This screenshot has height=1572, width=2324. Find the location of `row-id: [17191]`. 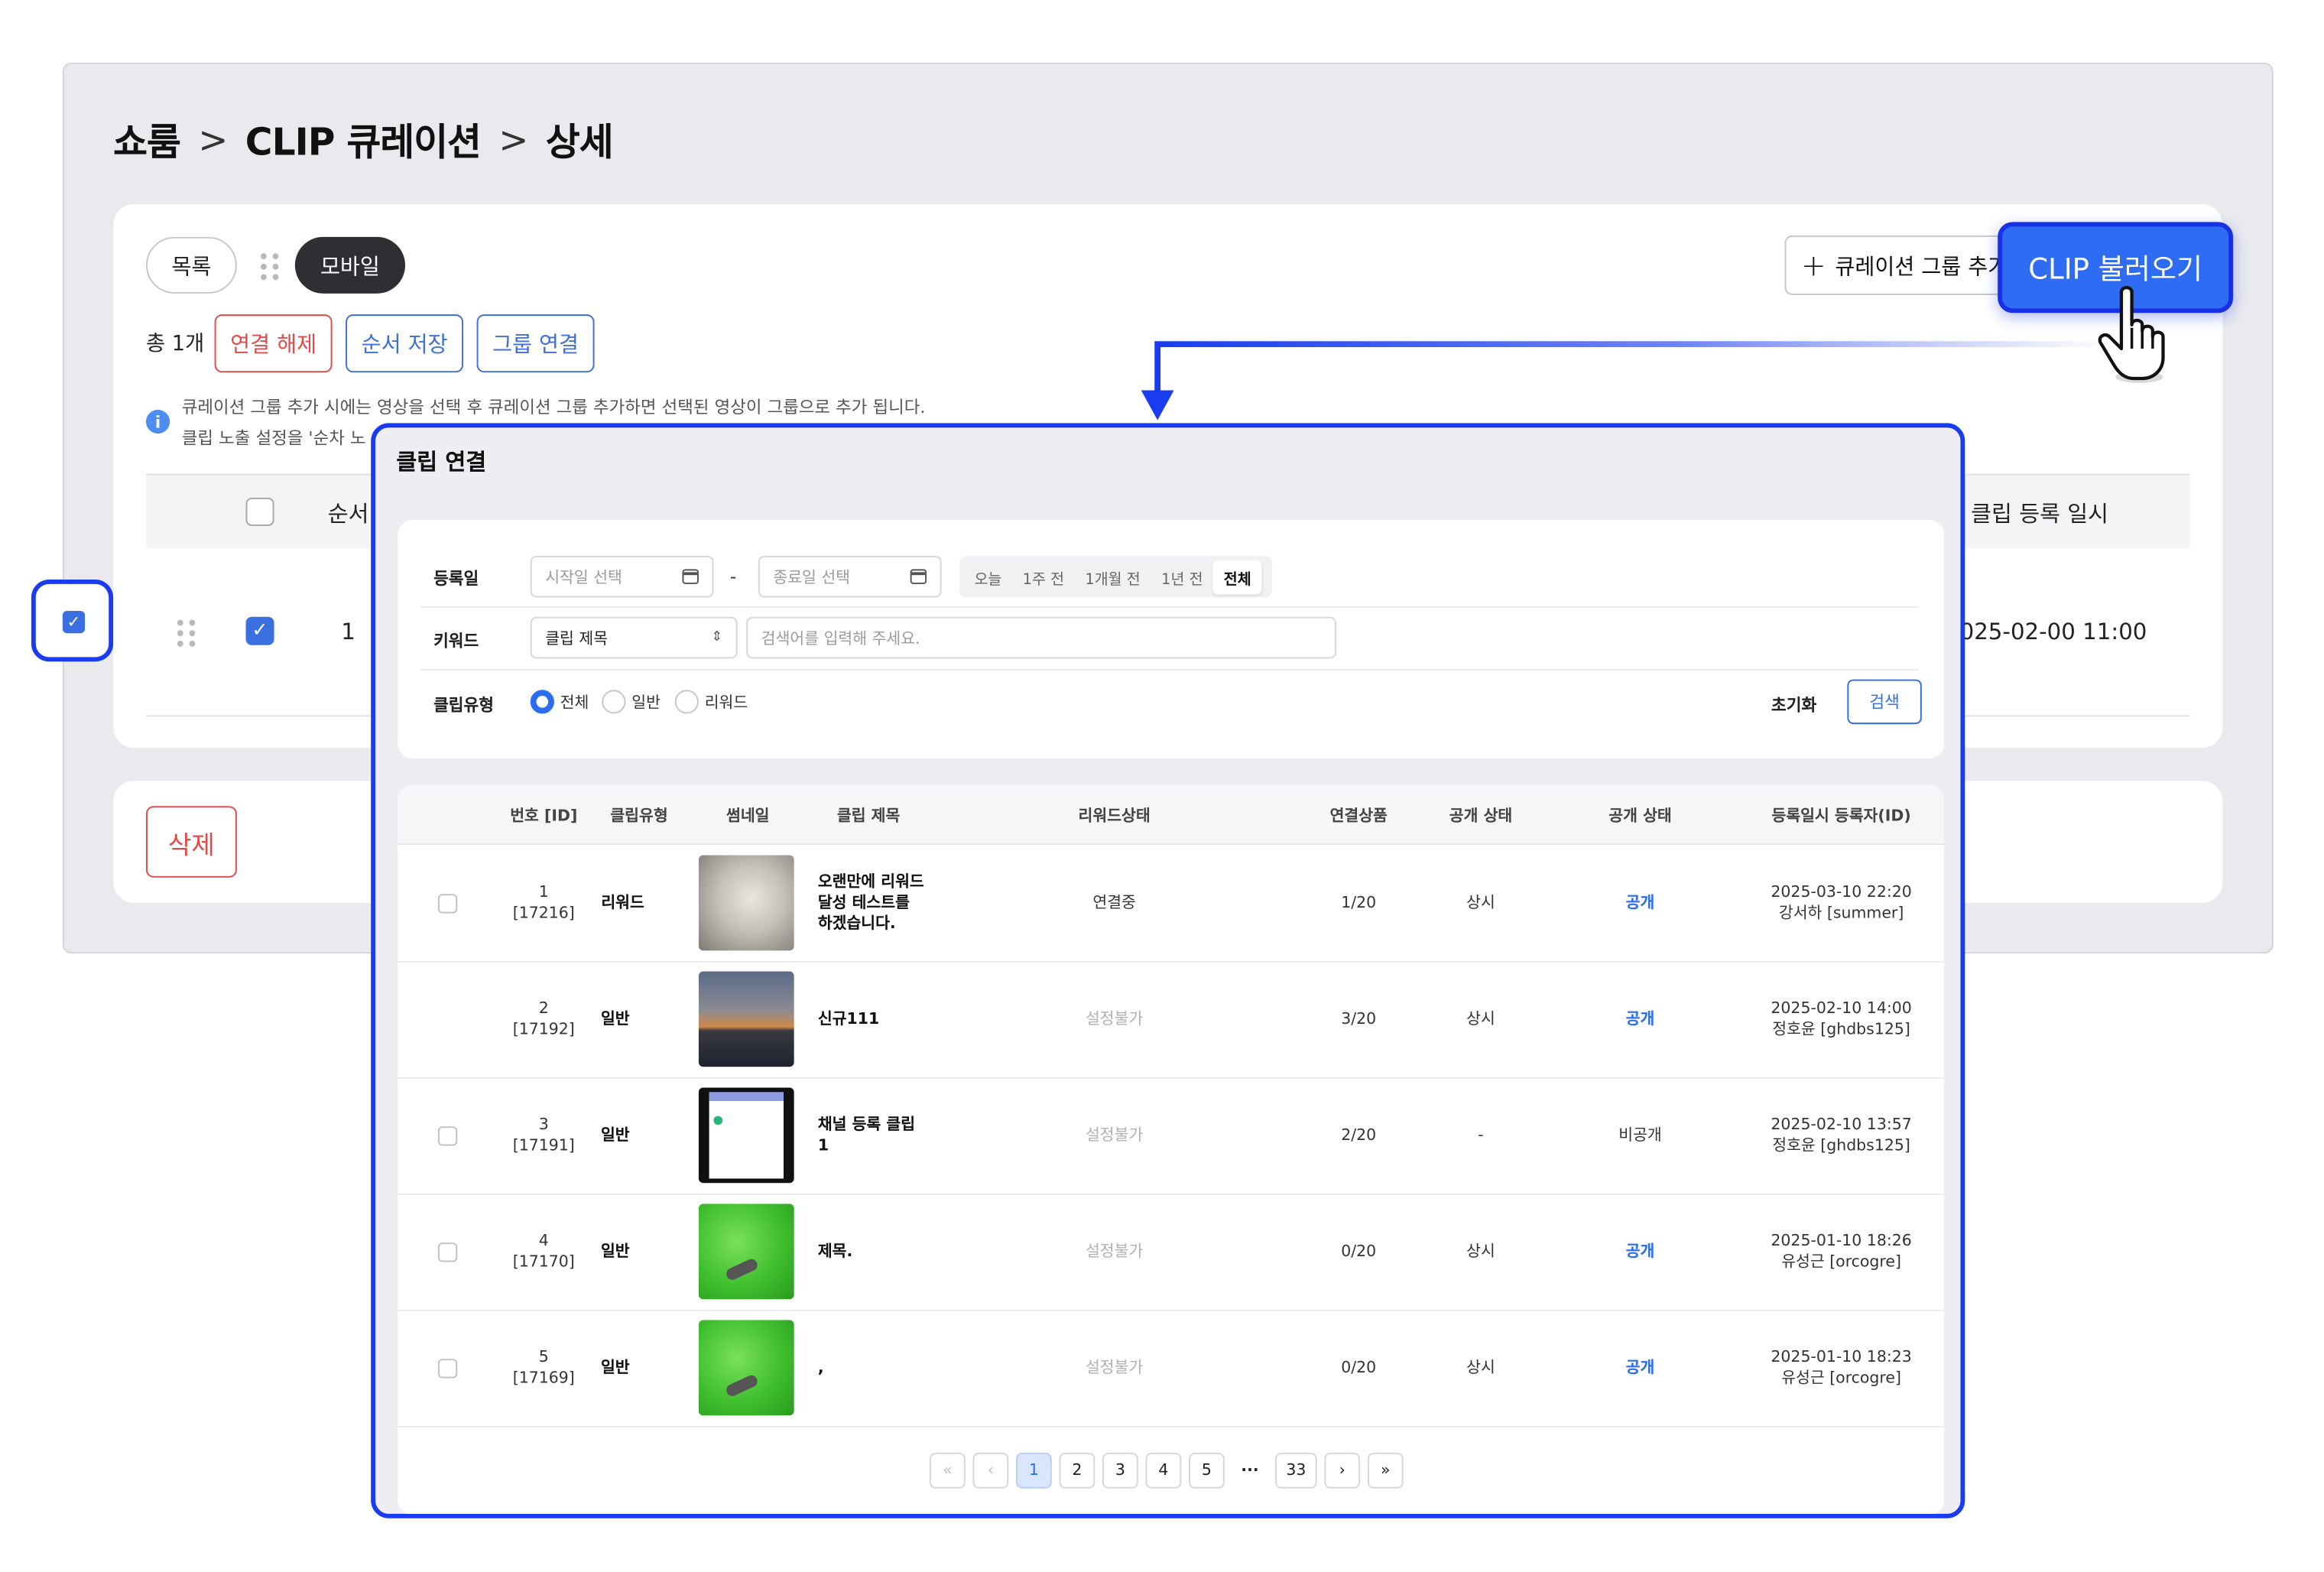

row-id: [17191] is located at coordinates (543, 1145).